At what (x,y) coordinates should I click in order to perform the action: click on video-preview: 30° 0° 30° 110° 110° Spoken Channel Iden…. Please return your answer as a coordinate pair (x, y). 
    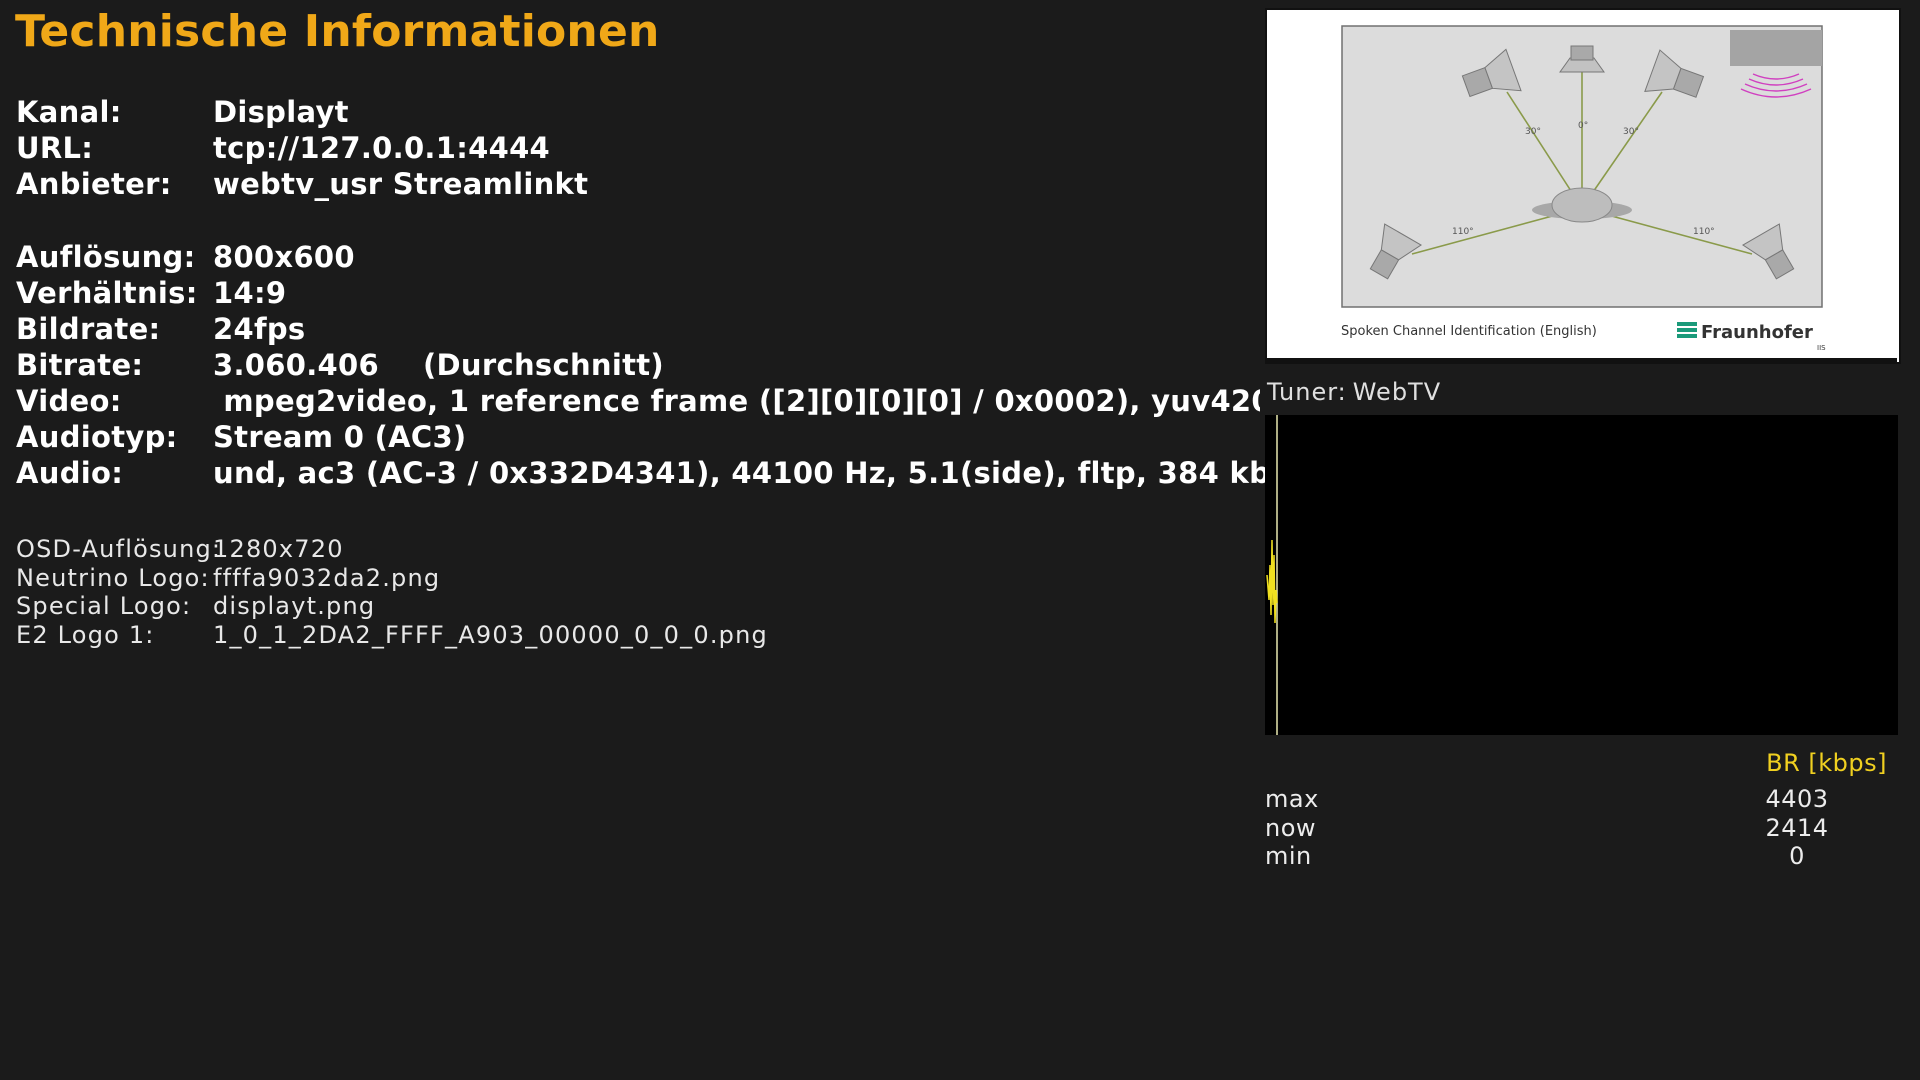
    Looking at the image, I should click on (1583, 186).